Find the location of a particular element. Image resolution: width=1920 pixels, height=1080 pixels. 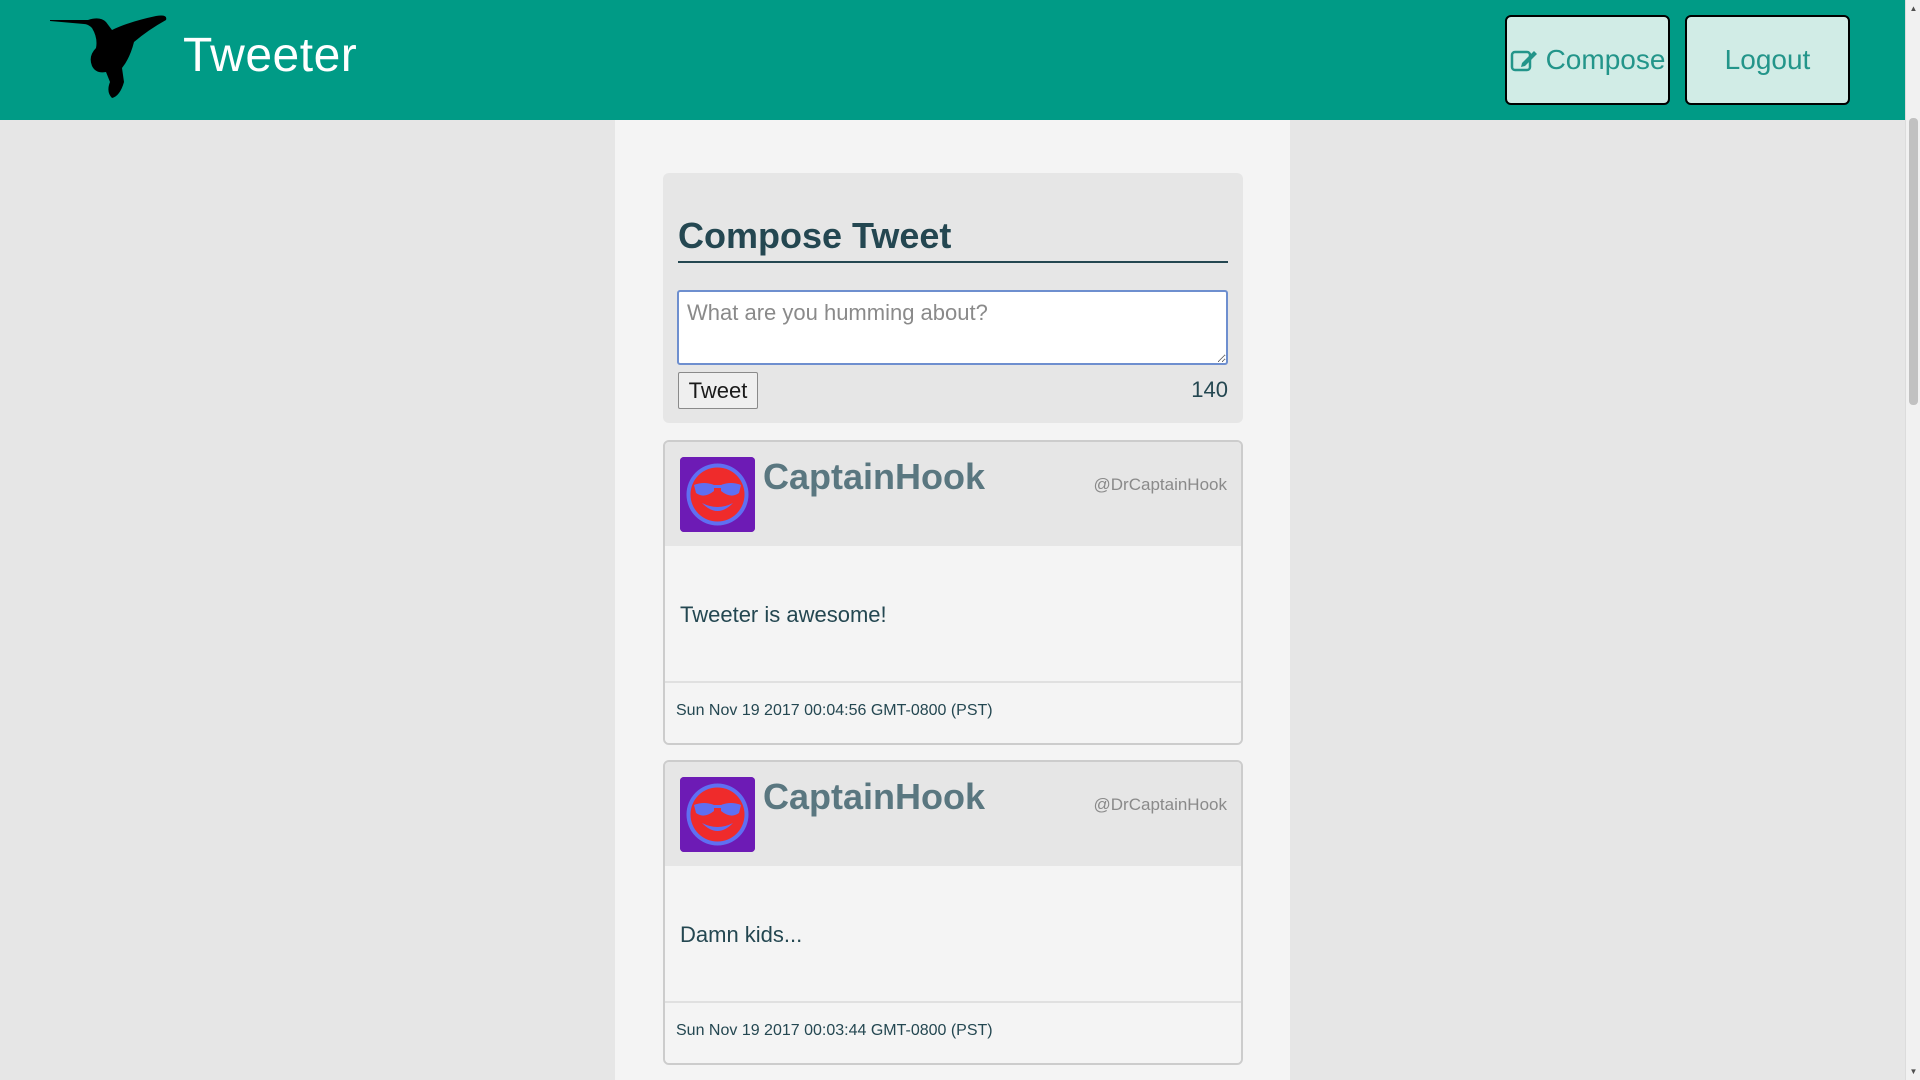

logout-button: Logout is located at coordinates (1767, 60).